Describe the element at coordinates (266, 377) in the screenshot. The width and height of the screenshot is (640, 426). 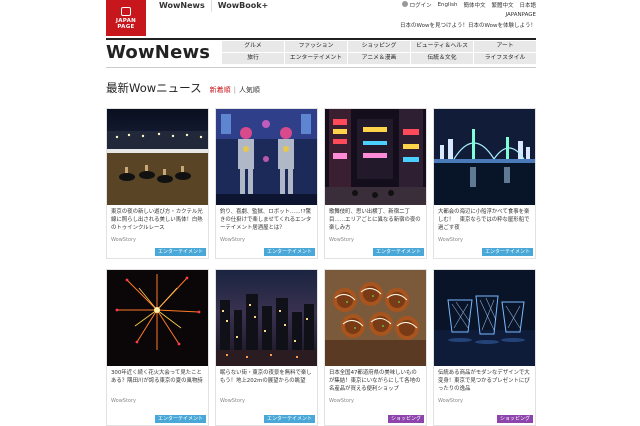
I see `card-description: 眠らない街・東京の夜景を無料で楽しもう！地上202mの展望からの眺望` at that location.